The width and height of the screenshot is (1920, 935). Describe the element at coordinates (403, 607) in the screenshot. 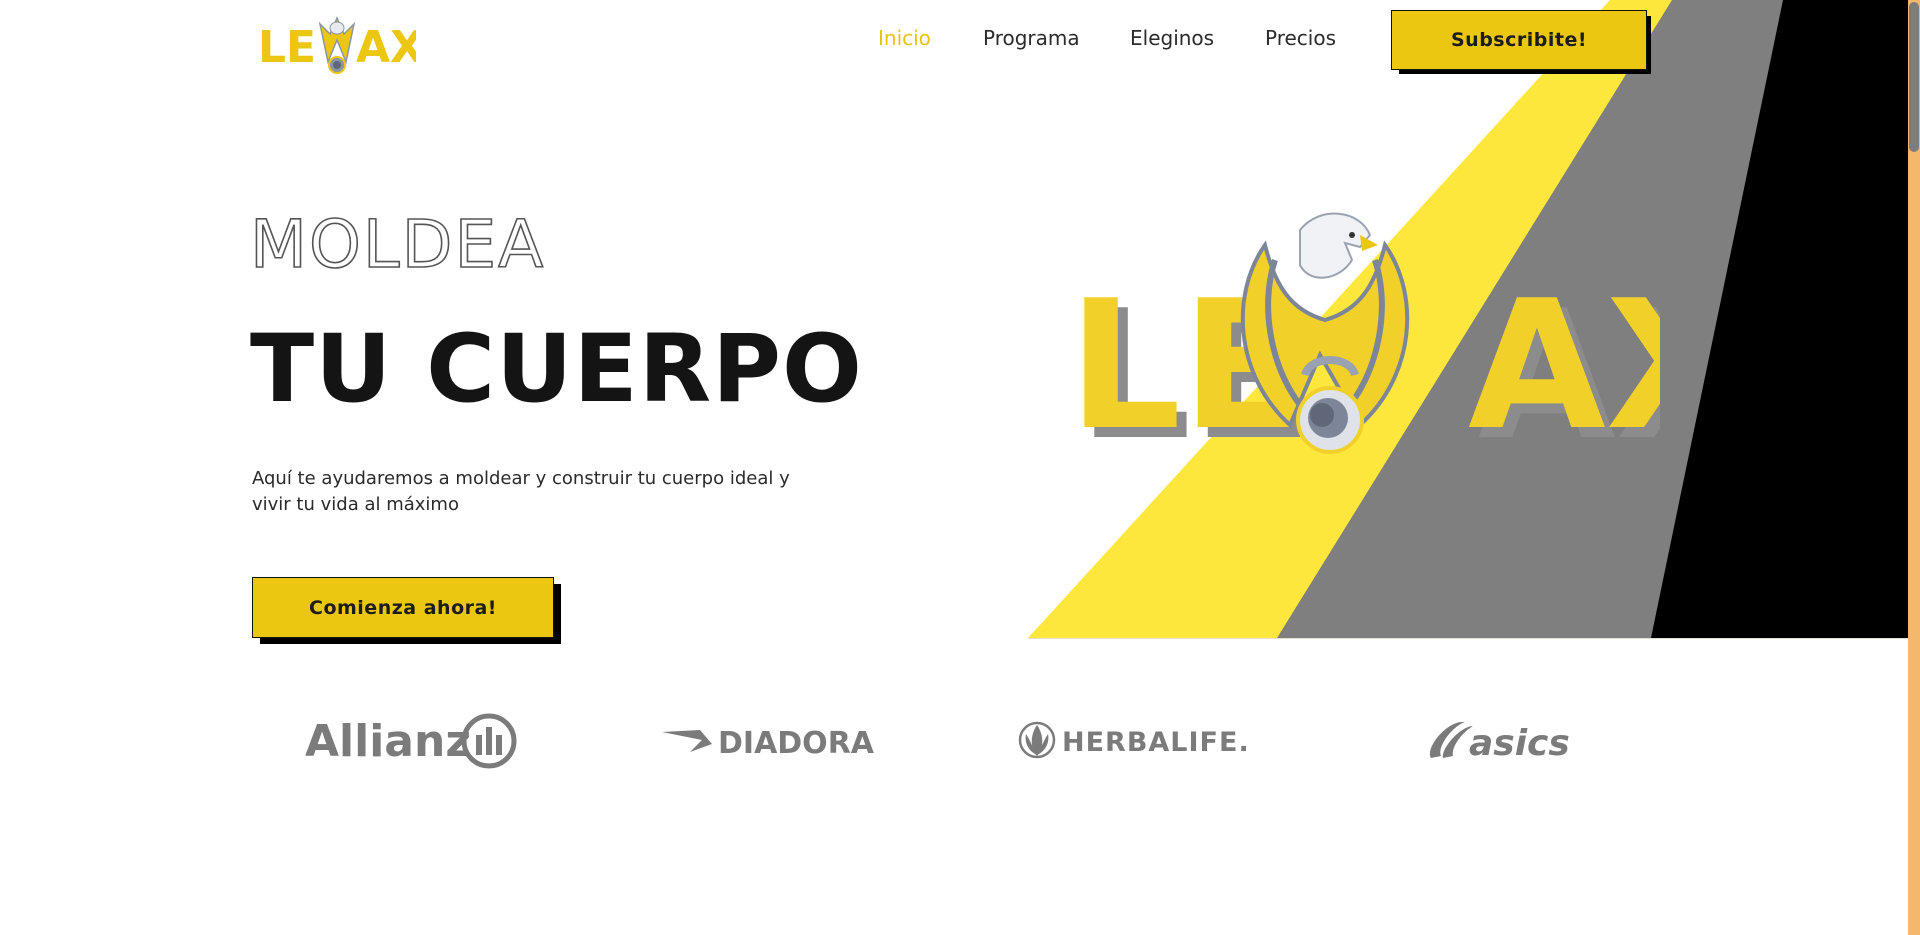

I see `start-now-button: Comienza ahora!` at that location.